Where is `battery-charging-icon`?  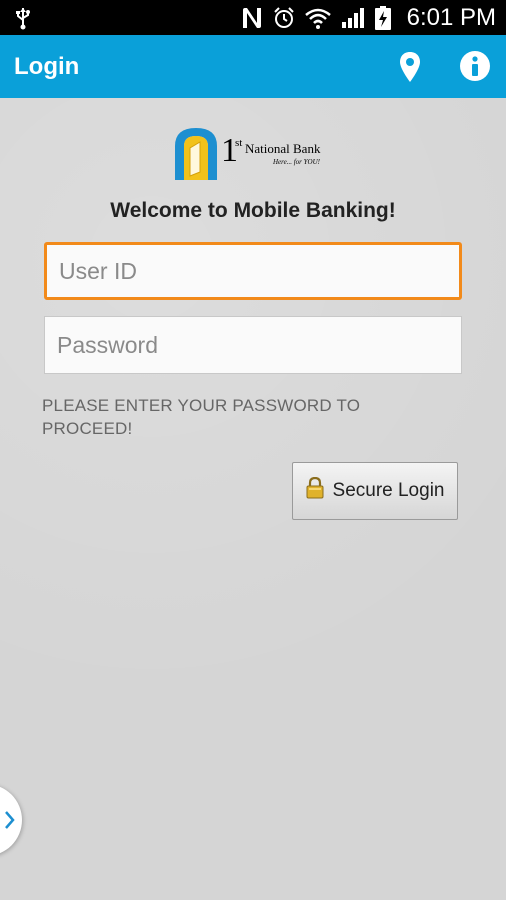
battery-charging-icon is located at coordinates (382, 17).